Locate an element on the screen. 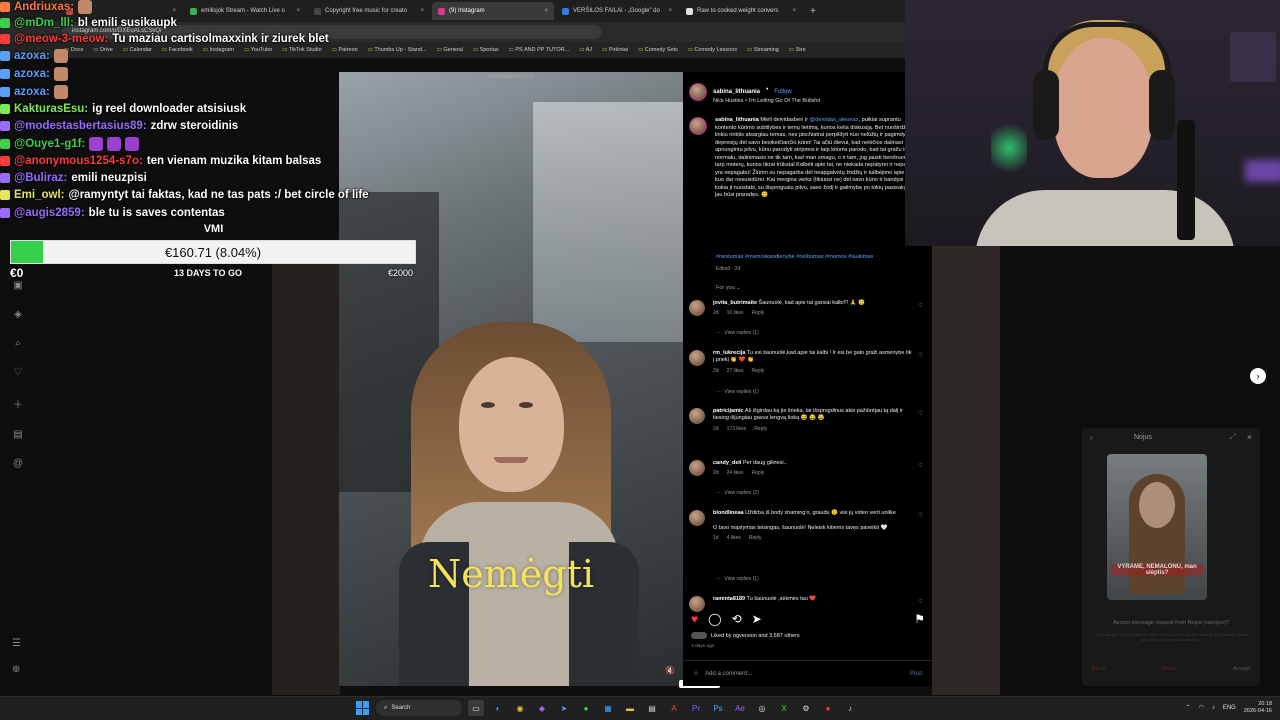 This screenshot has height=720, width=1280. acrobat-icon: A is located at coordinates (674, 708).